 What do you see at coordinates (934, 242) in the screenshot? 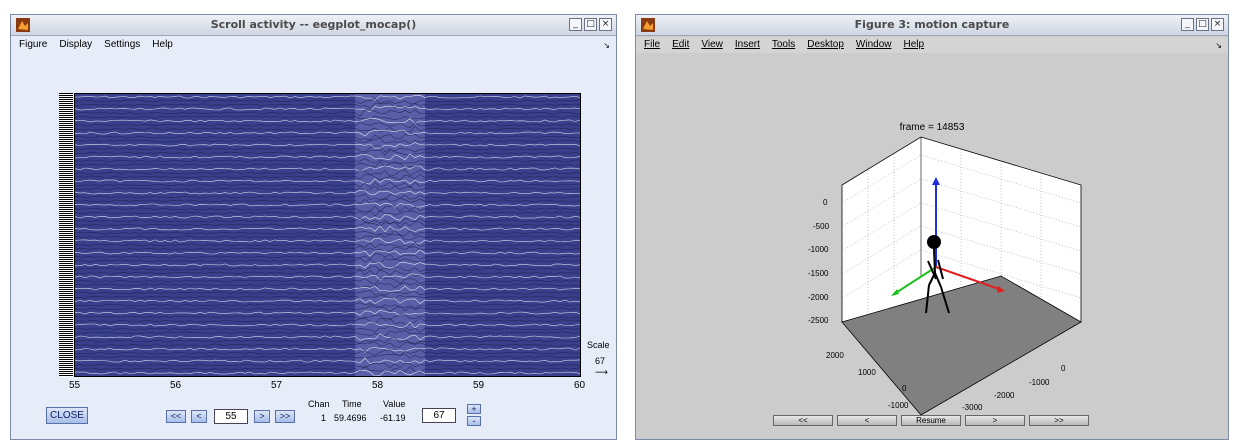
I see `head-icon` at bounding box center [934, 242].